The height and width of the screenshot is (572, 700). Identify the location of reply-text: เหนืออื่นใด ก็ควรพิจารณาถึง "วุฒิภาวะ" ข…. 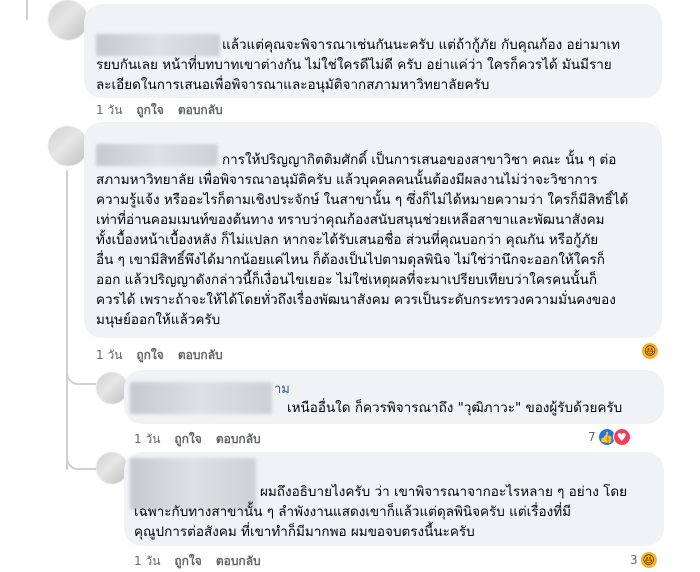
(455, 408).